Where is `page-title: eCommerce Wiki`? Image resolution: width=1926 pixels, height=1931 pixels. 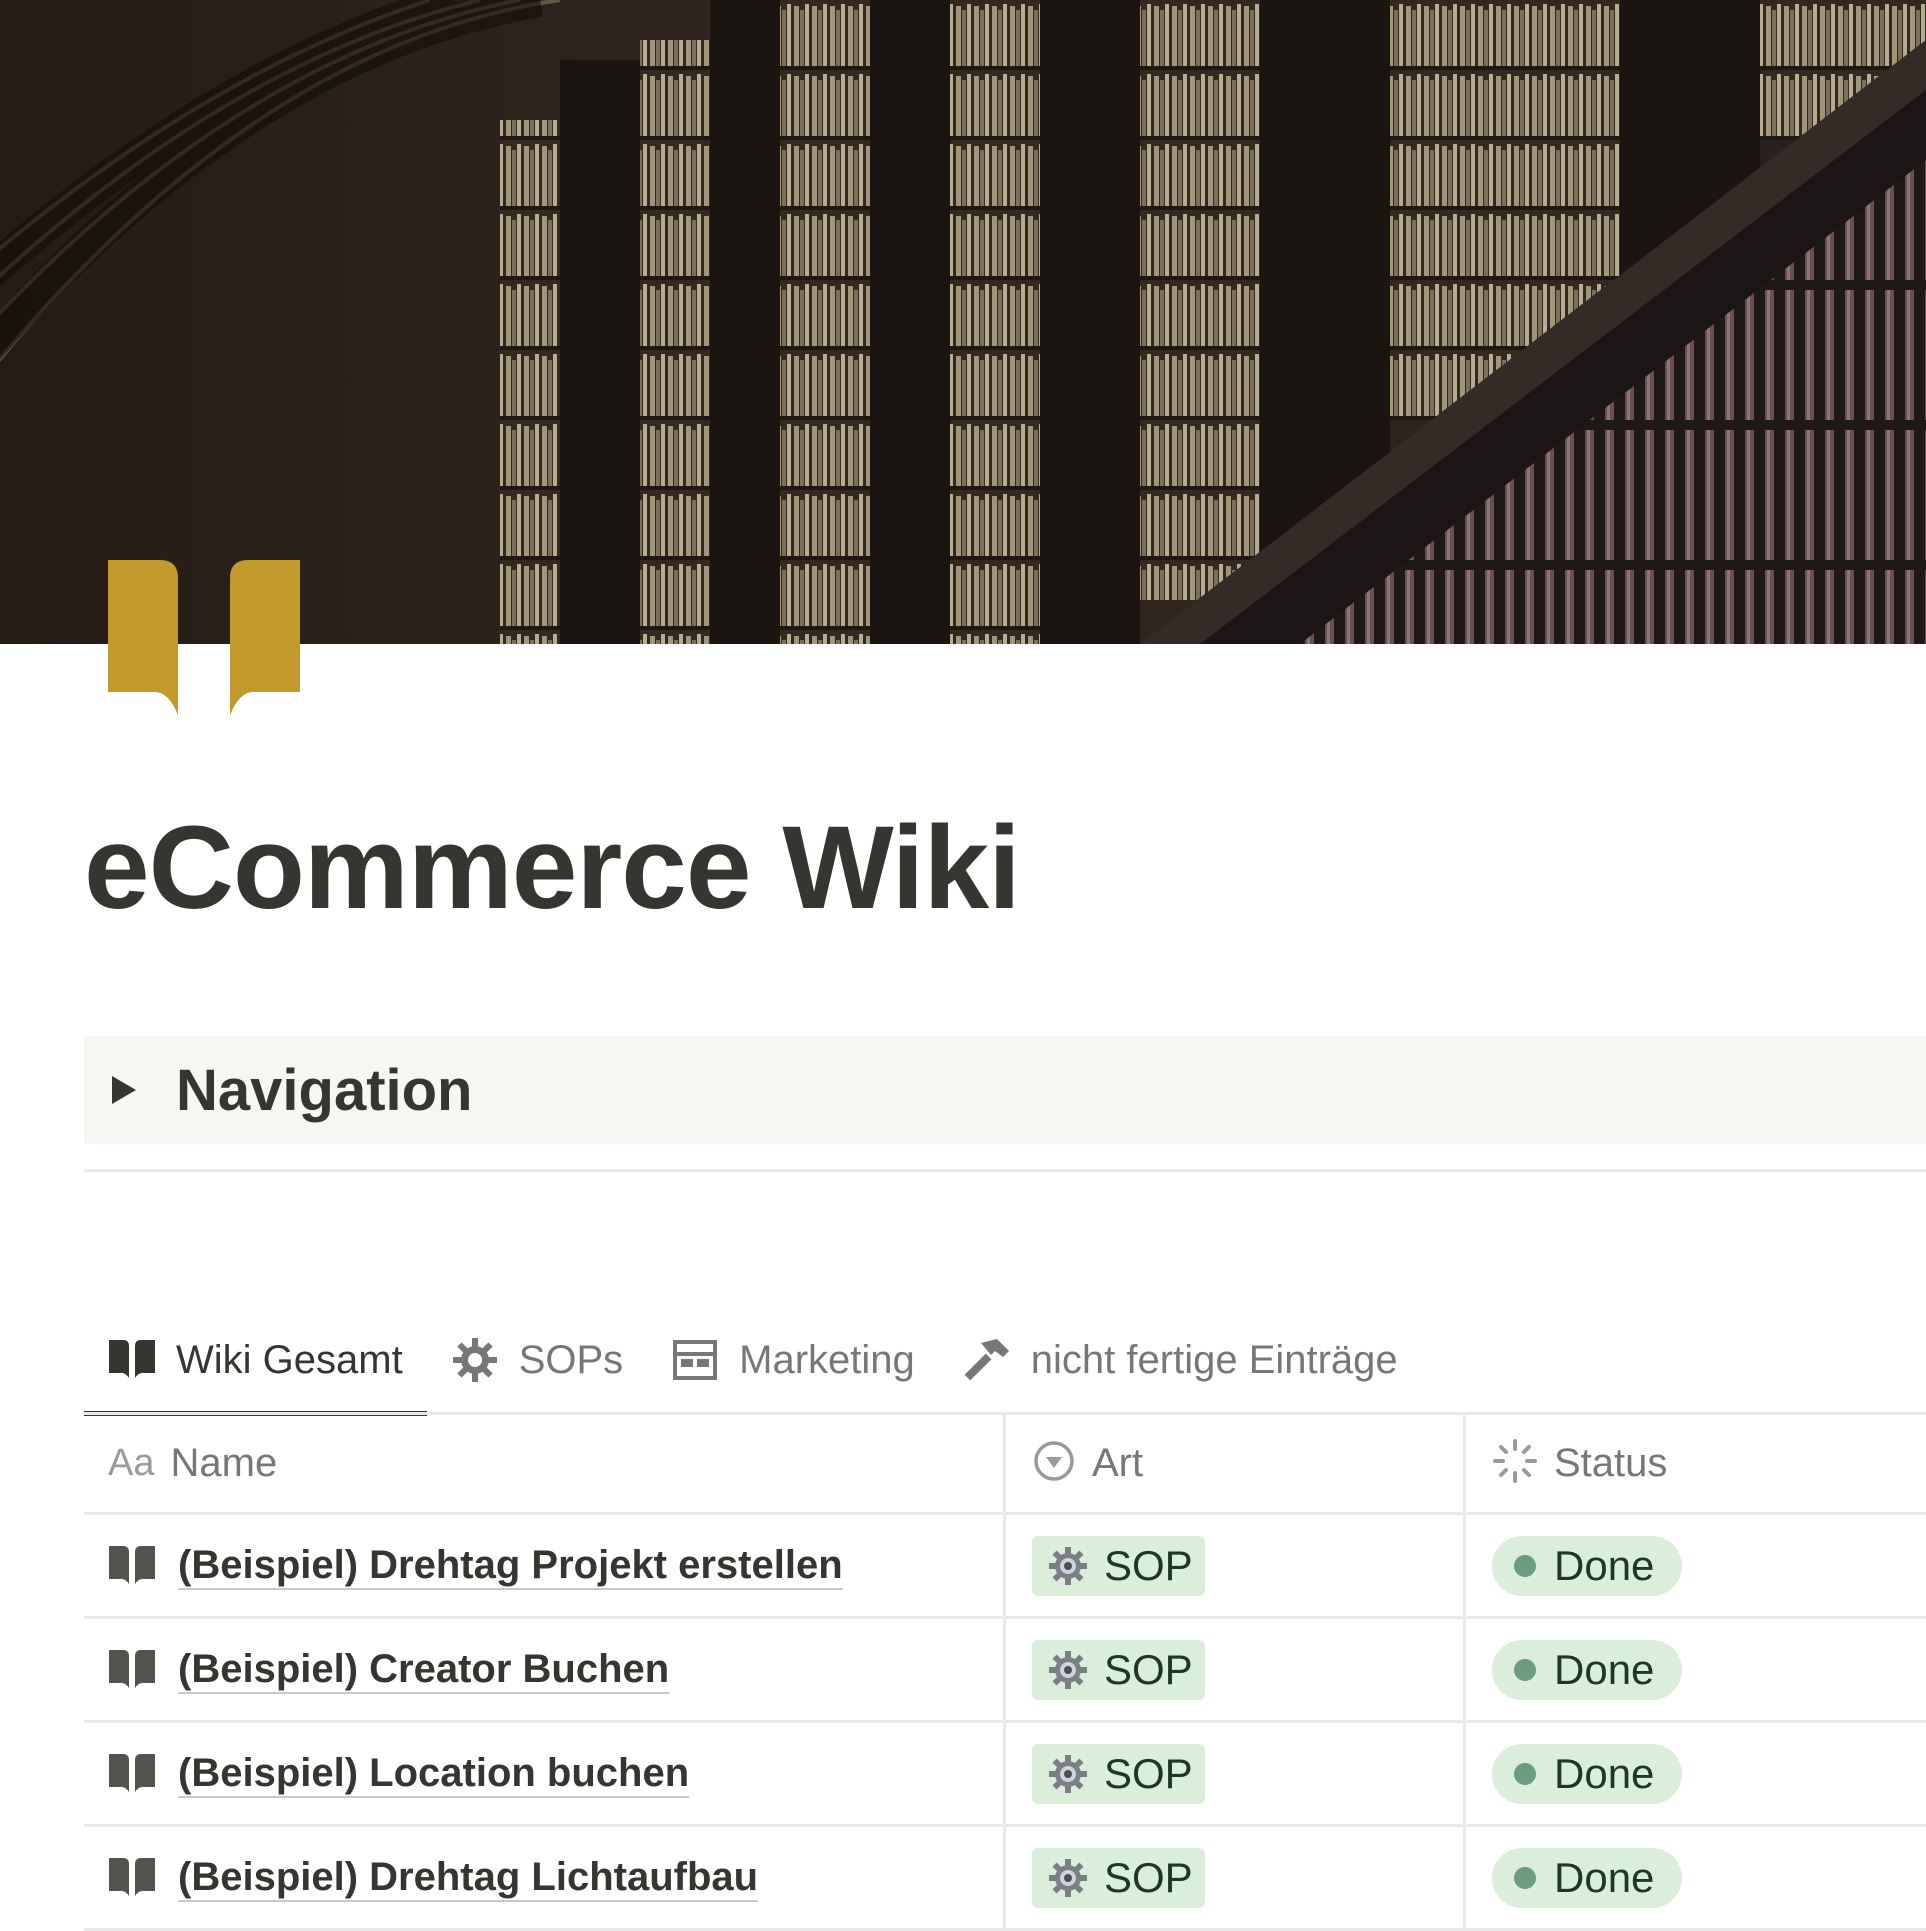
page-title: eCommerce Wiki is located at coordinates (552, 868).